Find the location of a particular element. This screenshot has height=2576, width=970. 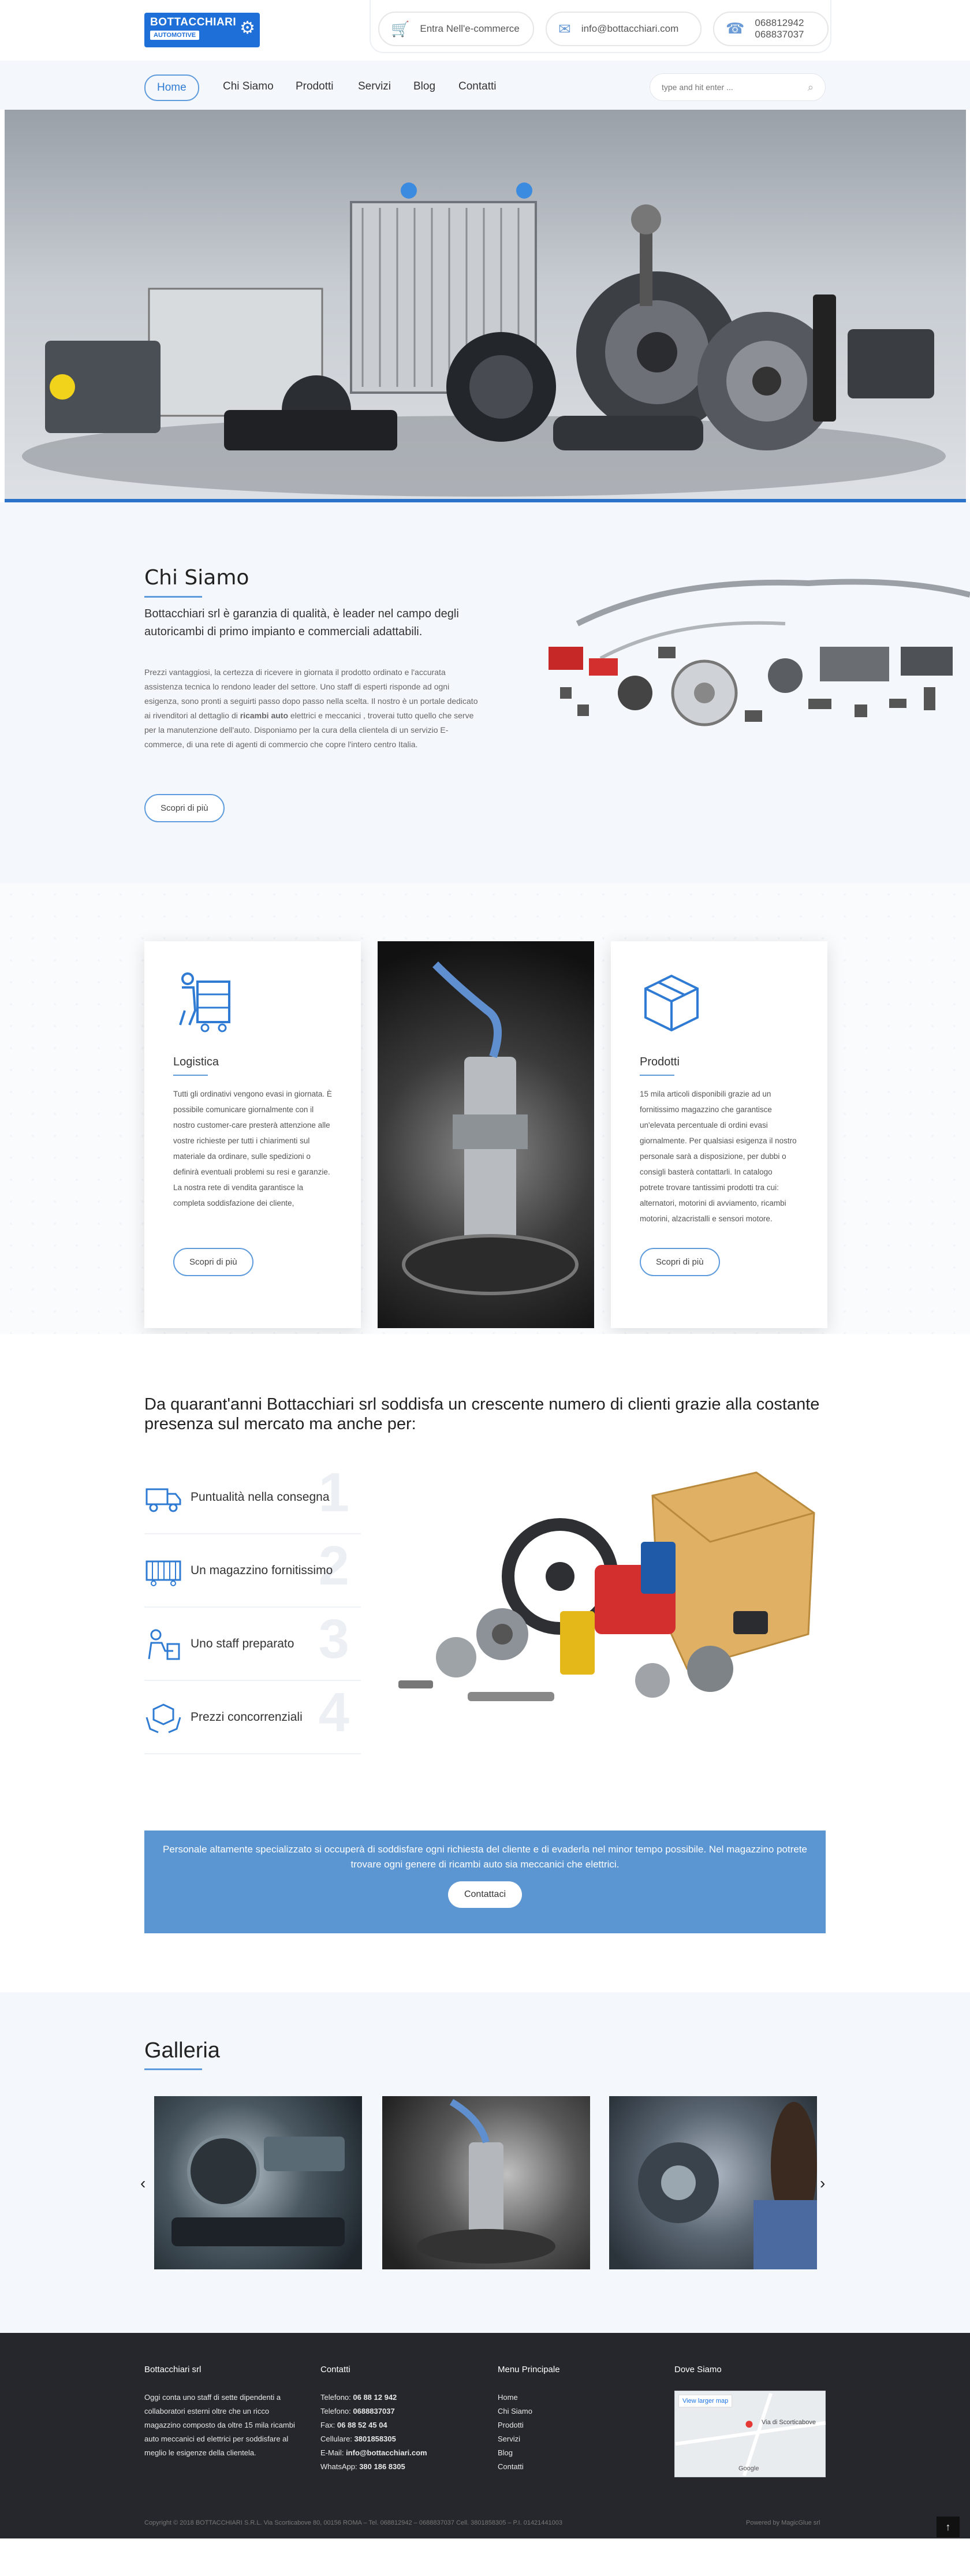

footer-menu-title: Menu Principale is located at coordinates (529, 2369).